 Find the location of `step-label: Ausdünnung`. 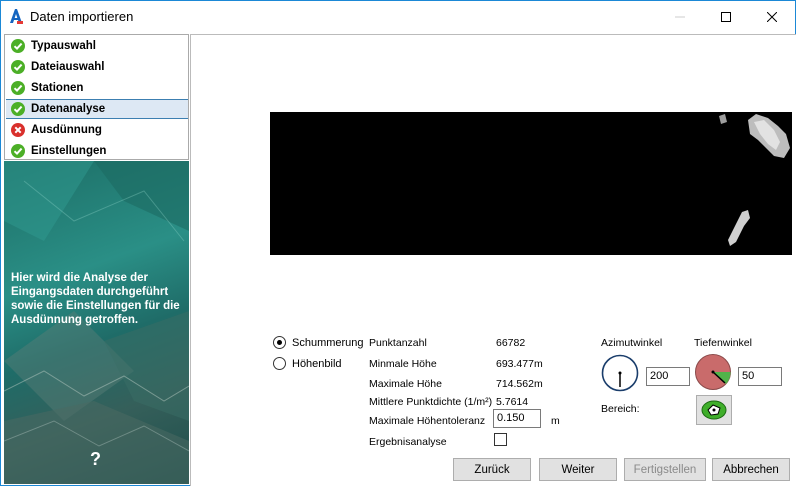

step-label: Ausdünnung is located at coordinates (66, 130).